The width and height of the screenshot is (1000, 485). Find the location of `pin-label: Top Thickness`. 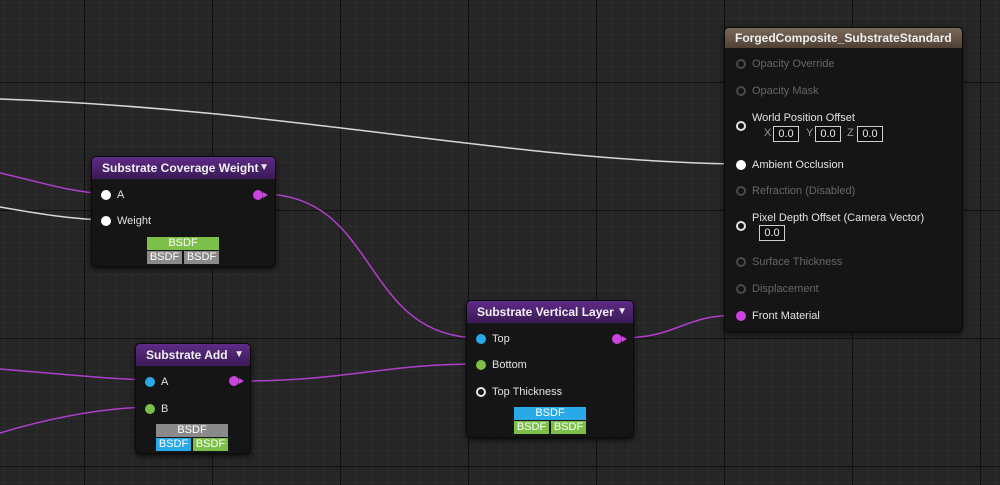

pin-label: Top Thickness is located at coordinates (527, 392).